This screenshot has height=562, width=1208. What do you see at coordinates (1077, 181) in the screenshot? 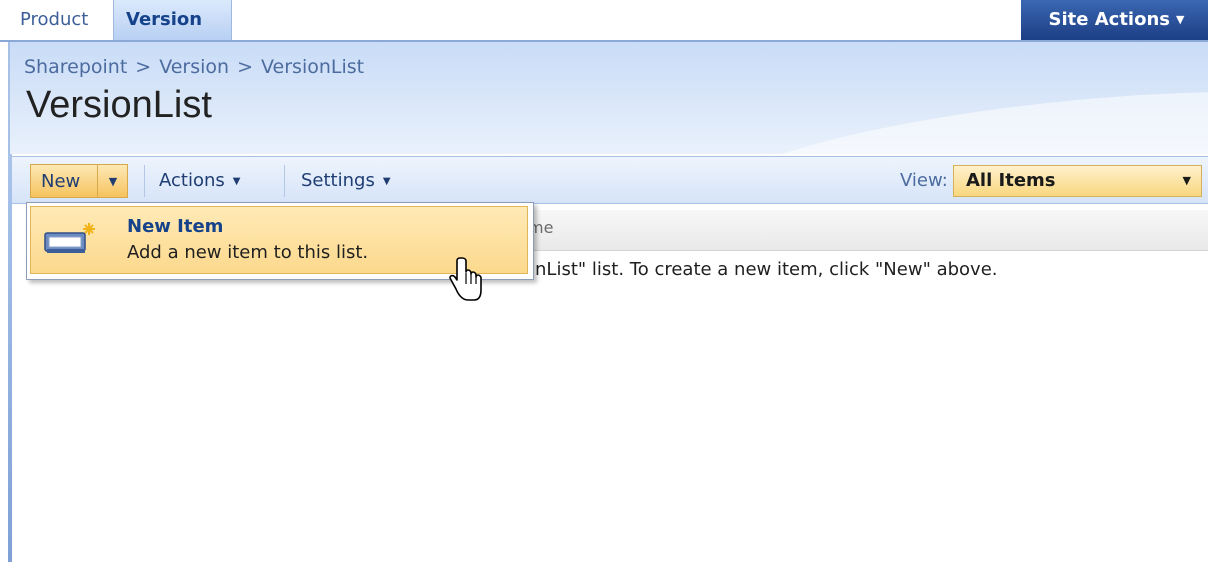
I see `view-selector: All Items ▼` at bounding box center [1077, 181].